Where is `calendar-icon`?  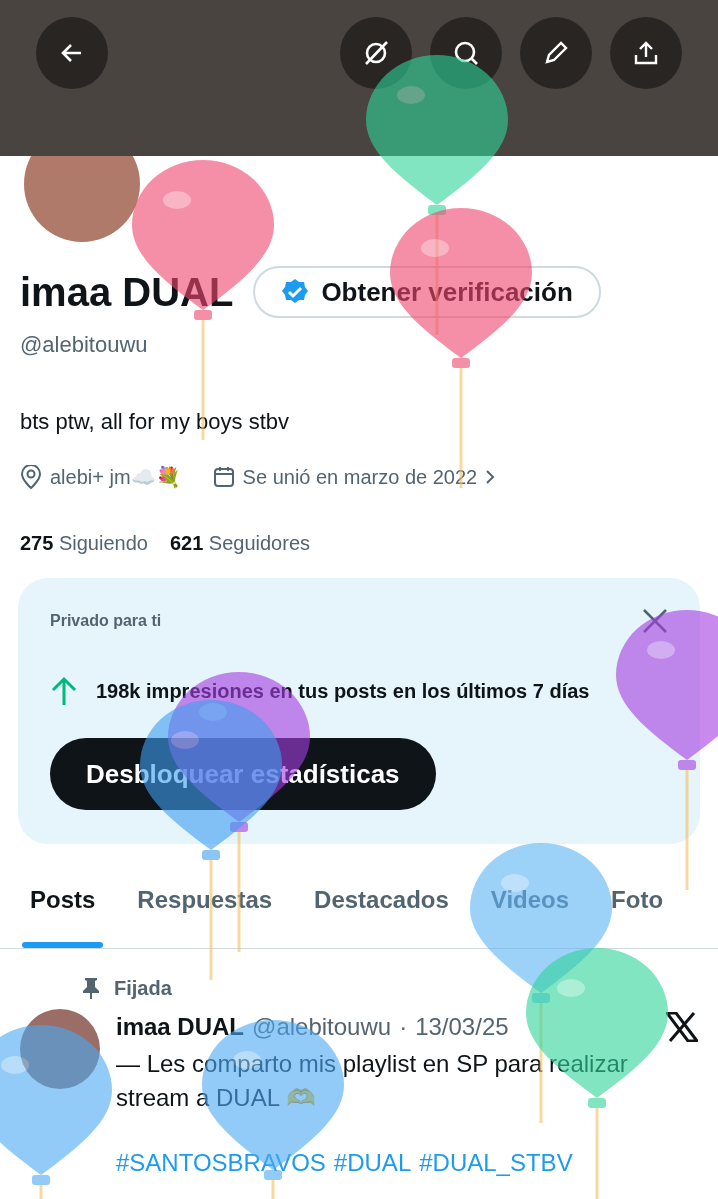 calendar-icon is located at coordinates (223, 477).